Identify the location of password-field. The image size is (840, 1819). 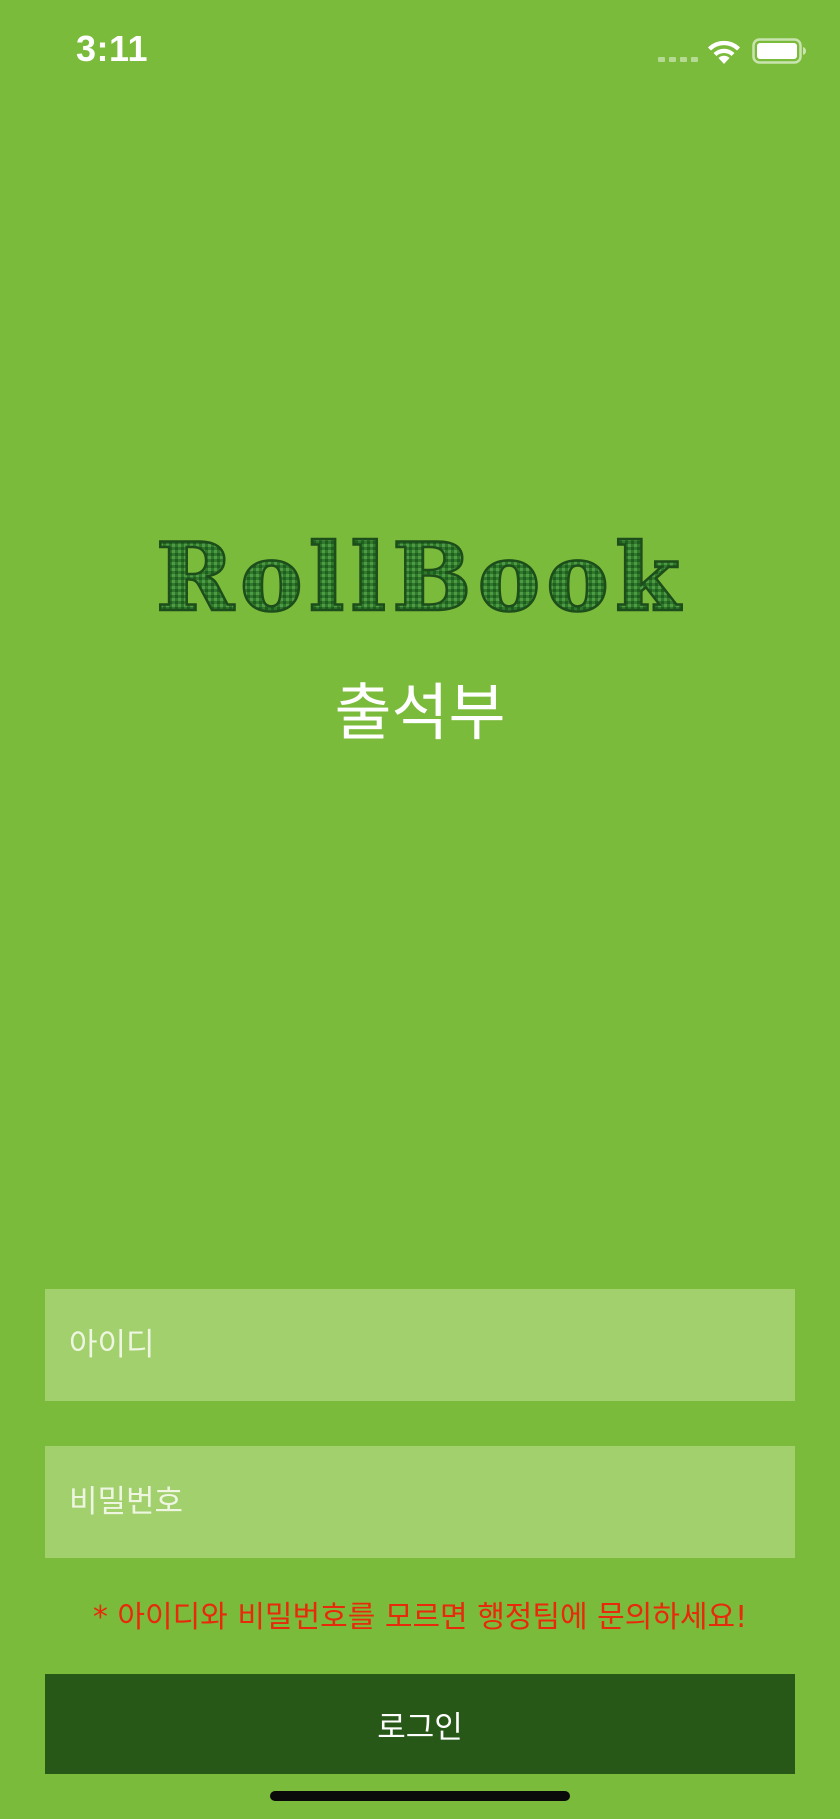
(420, 1502).